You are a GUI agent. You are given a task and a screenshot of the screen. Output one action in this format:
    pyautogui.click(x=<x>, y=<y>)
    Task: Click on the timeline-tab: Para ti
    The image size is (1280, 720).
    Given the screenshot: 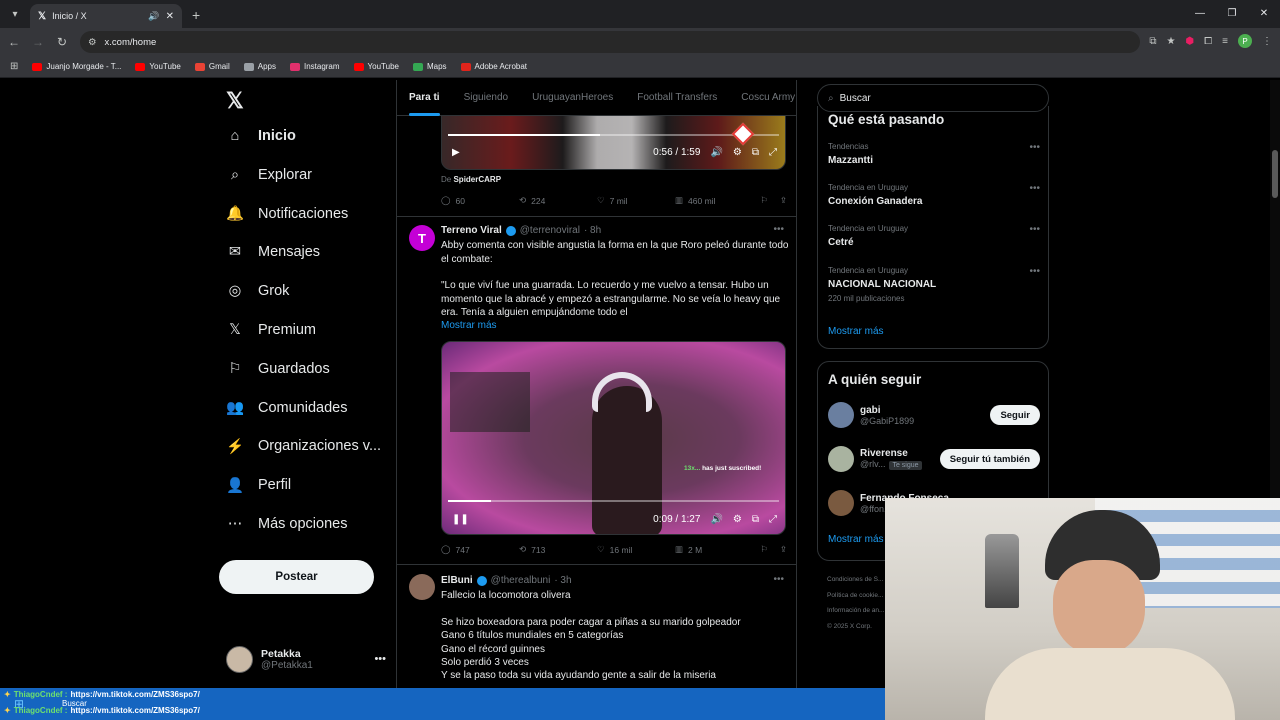 What is the action you would take?
    pyautogui.click(x=424, y=98)
    